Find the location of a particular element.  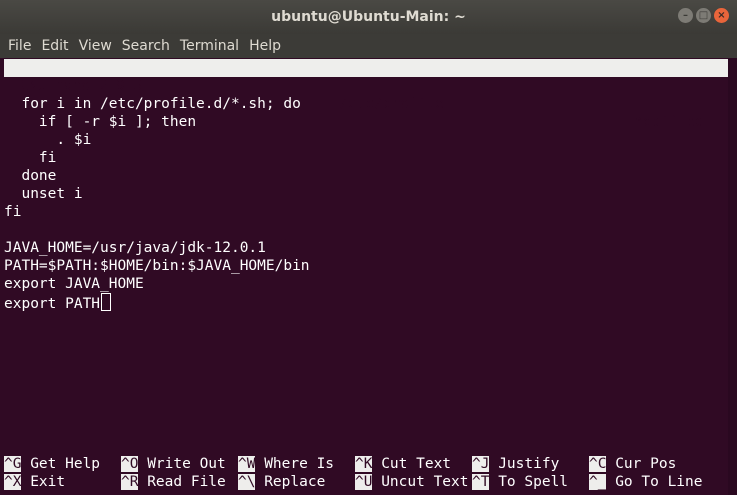

shortcut-uncut-text: ^U Uncut Text is located at coordinates (412, 482).